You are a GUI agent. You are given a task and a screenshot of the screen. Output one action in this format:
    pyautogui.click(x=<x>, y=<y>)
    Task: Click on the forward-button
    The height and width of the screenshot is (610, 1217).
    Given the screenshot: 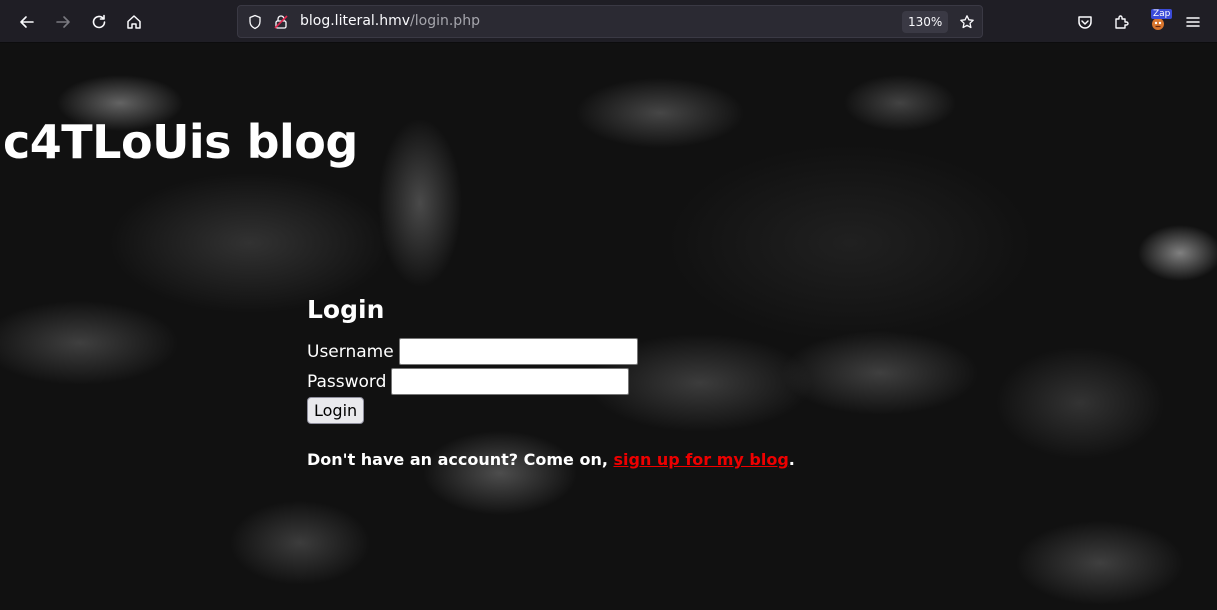 What is the action you would take?
    pyautogui.click(x=63, y=22)
    